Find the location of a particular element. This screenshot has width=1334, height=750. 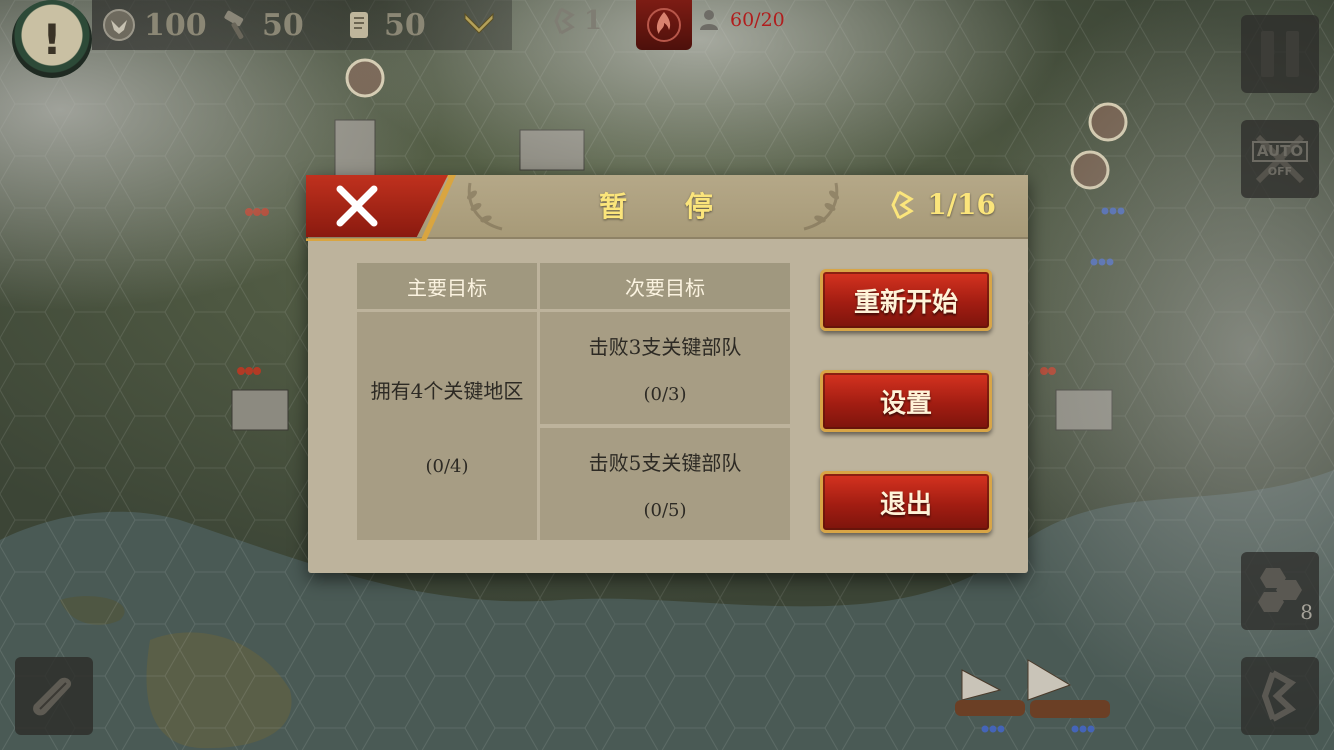

population: 60/20 is located at coordinates (741, 20).